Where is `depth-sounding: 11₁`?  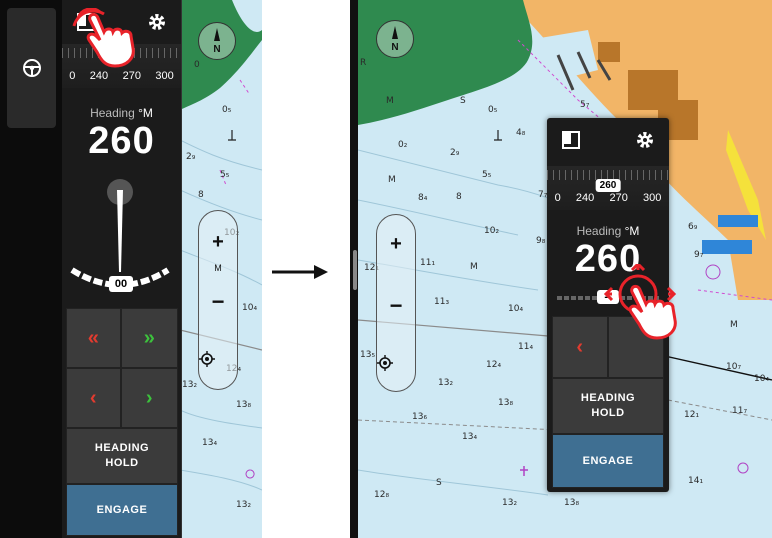 depth-sounding: 11₁ is located at coordinates (428, 263).